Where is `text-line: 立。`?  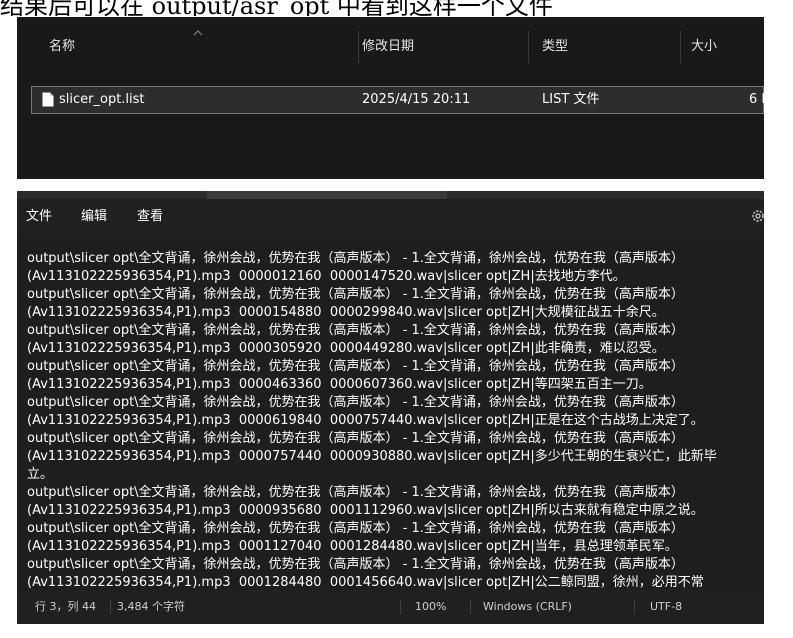
text-line: 立。 is located at coordinates (40, 474).